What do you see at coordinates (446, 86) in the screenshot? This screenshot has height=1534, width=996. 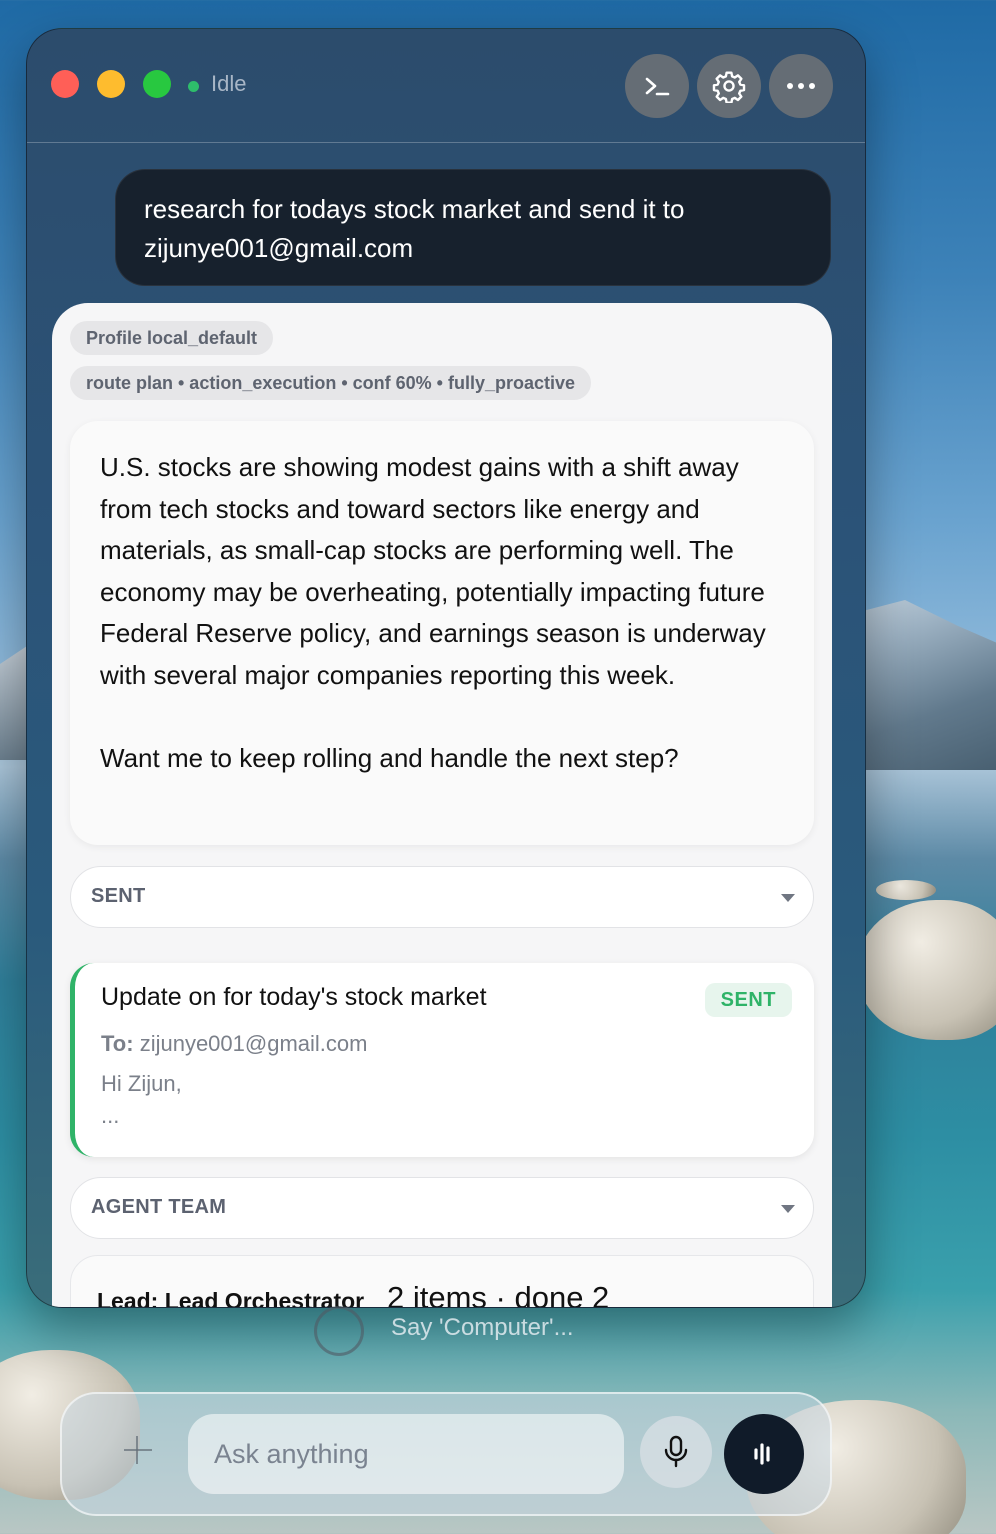 I see `title-bar: Idle` at bounding box center [446, 86].